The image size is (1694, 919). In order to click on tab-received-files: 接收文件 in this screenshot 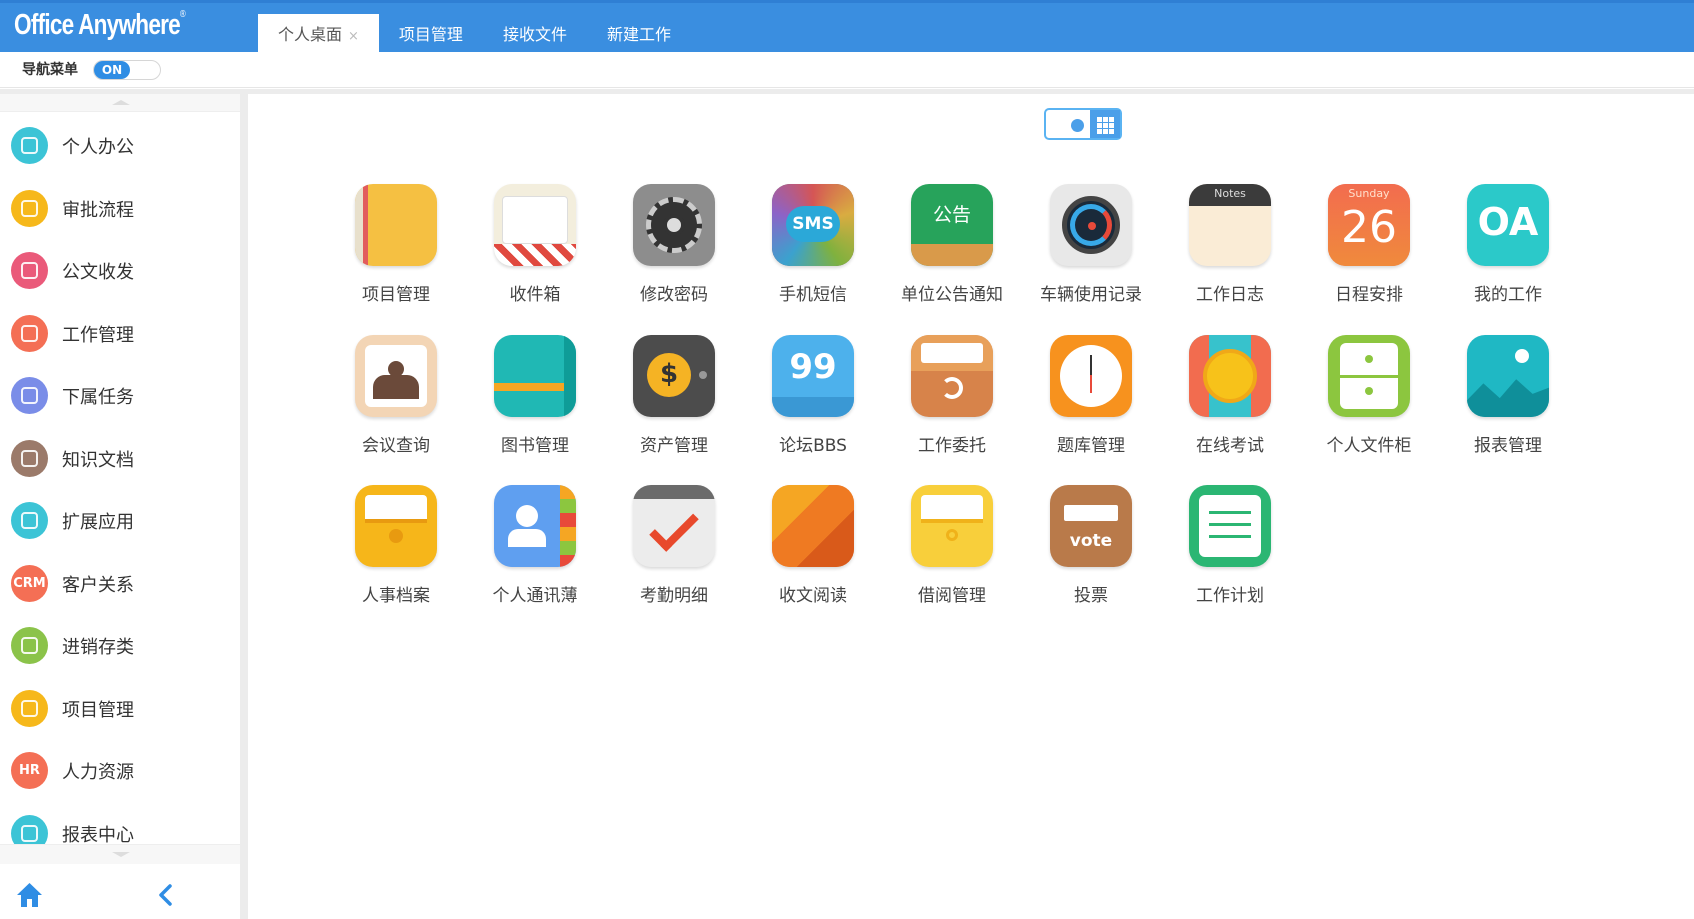, I will do `click(535, 34)`.